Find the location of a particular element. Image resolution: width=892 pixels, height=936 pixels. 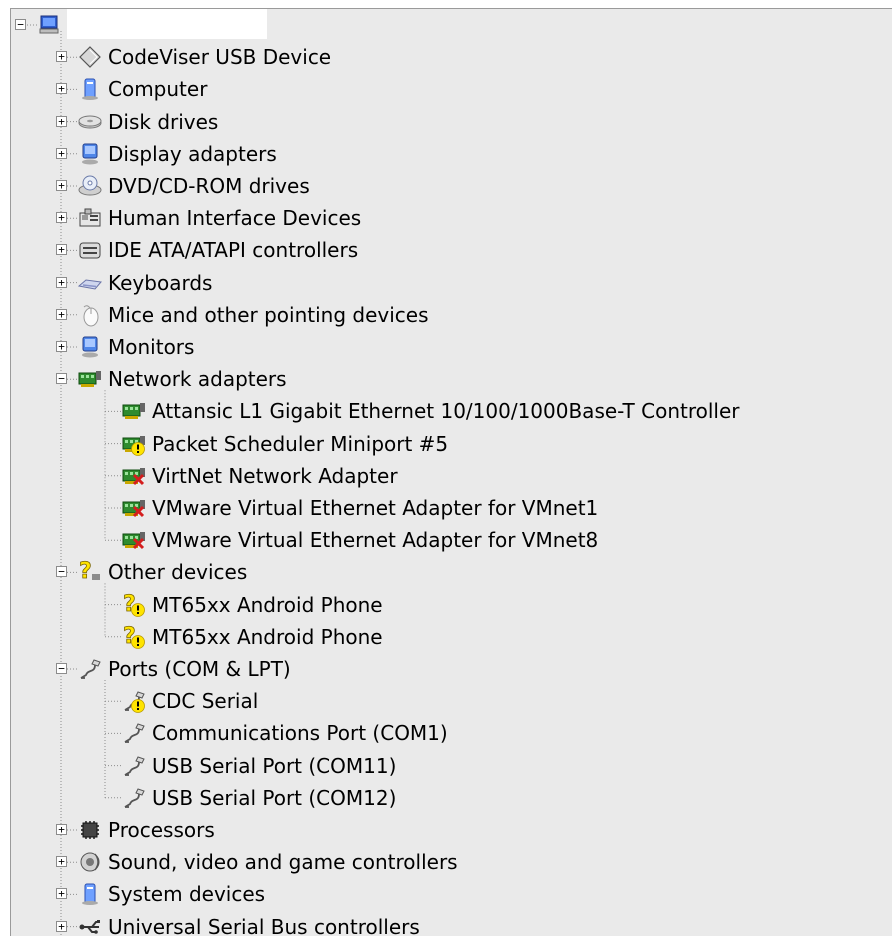

tree-item-label: DVD/CD-ROM drives is located at coordinates (209, 186).